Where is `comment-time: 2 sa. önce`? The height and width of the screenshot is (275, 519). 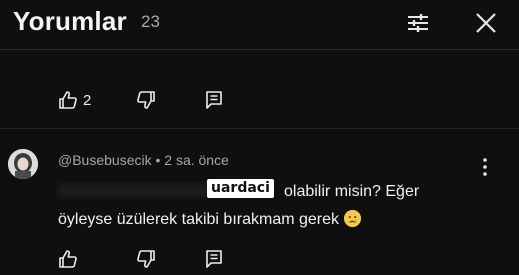 comment-time: 2 sa. önce is located at coordinates (196, 160).